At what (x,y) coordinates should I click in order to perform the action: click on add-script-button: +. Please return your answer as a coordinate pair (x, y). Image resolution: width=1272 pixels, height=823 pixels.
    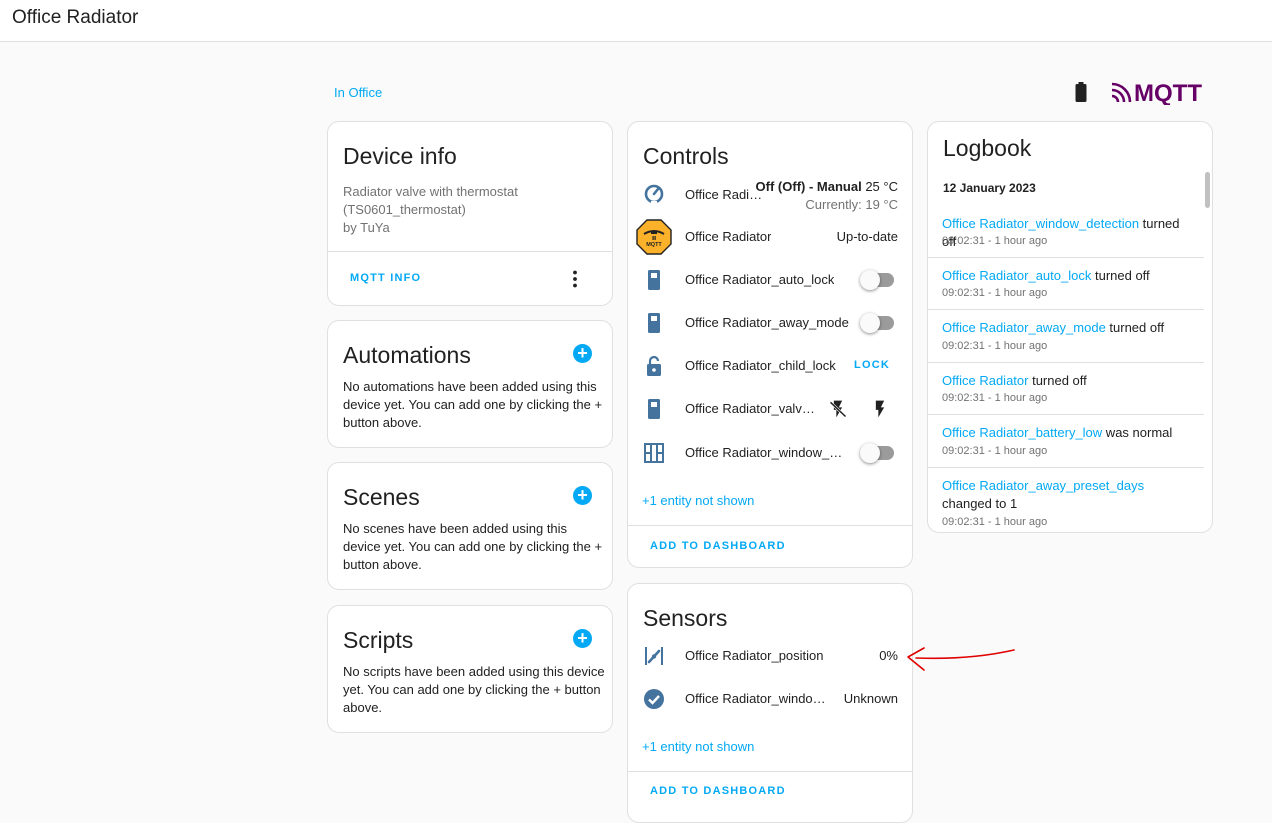
    Looking at the image, I should click on (582, 638).